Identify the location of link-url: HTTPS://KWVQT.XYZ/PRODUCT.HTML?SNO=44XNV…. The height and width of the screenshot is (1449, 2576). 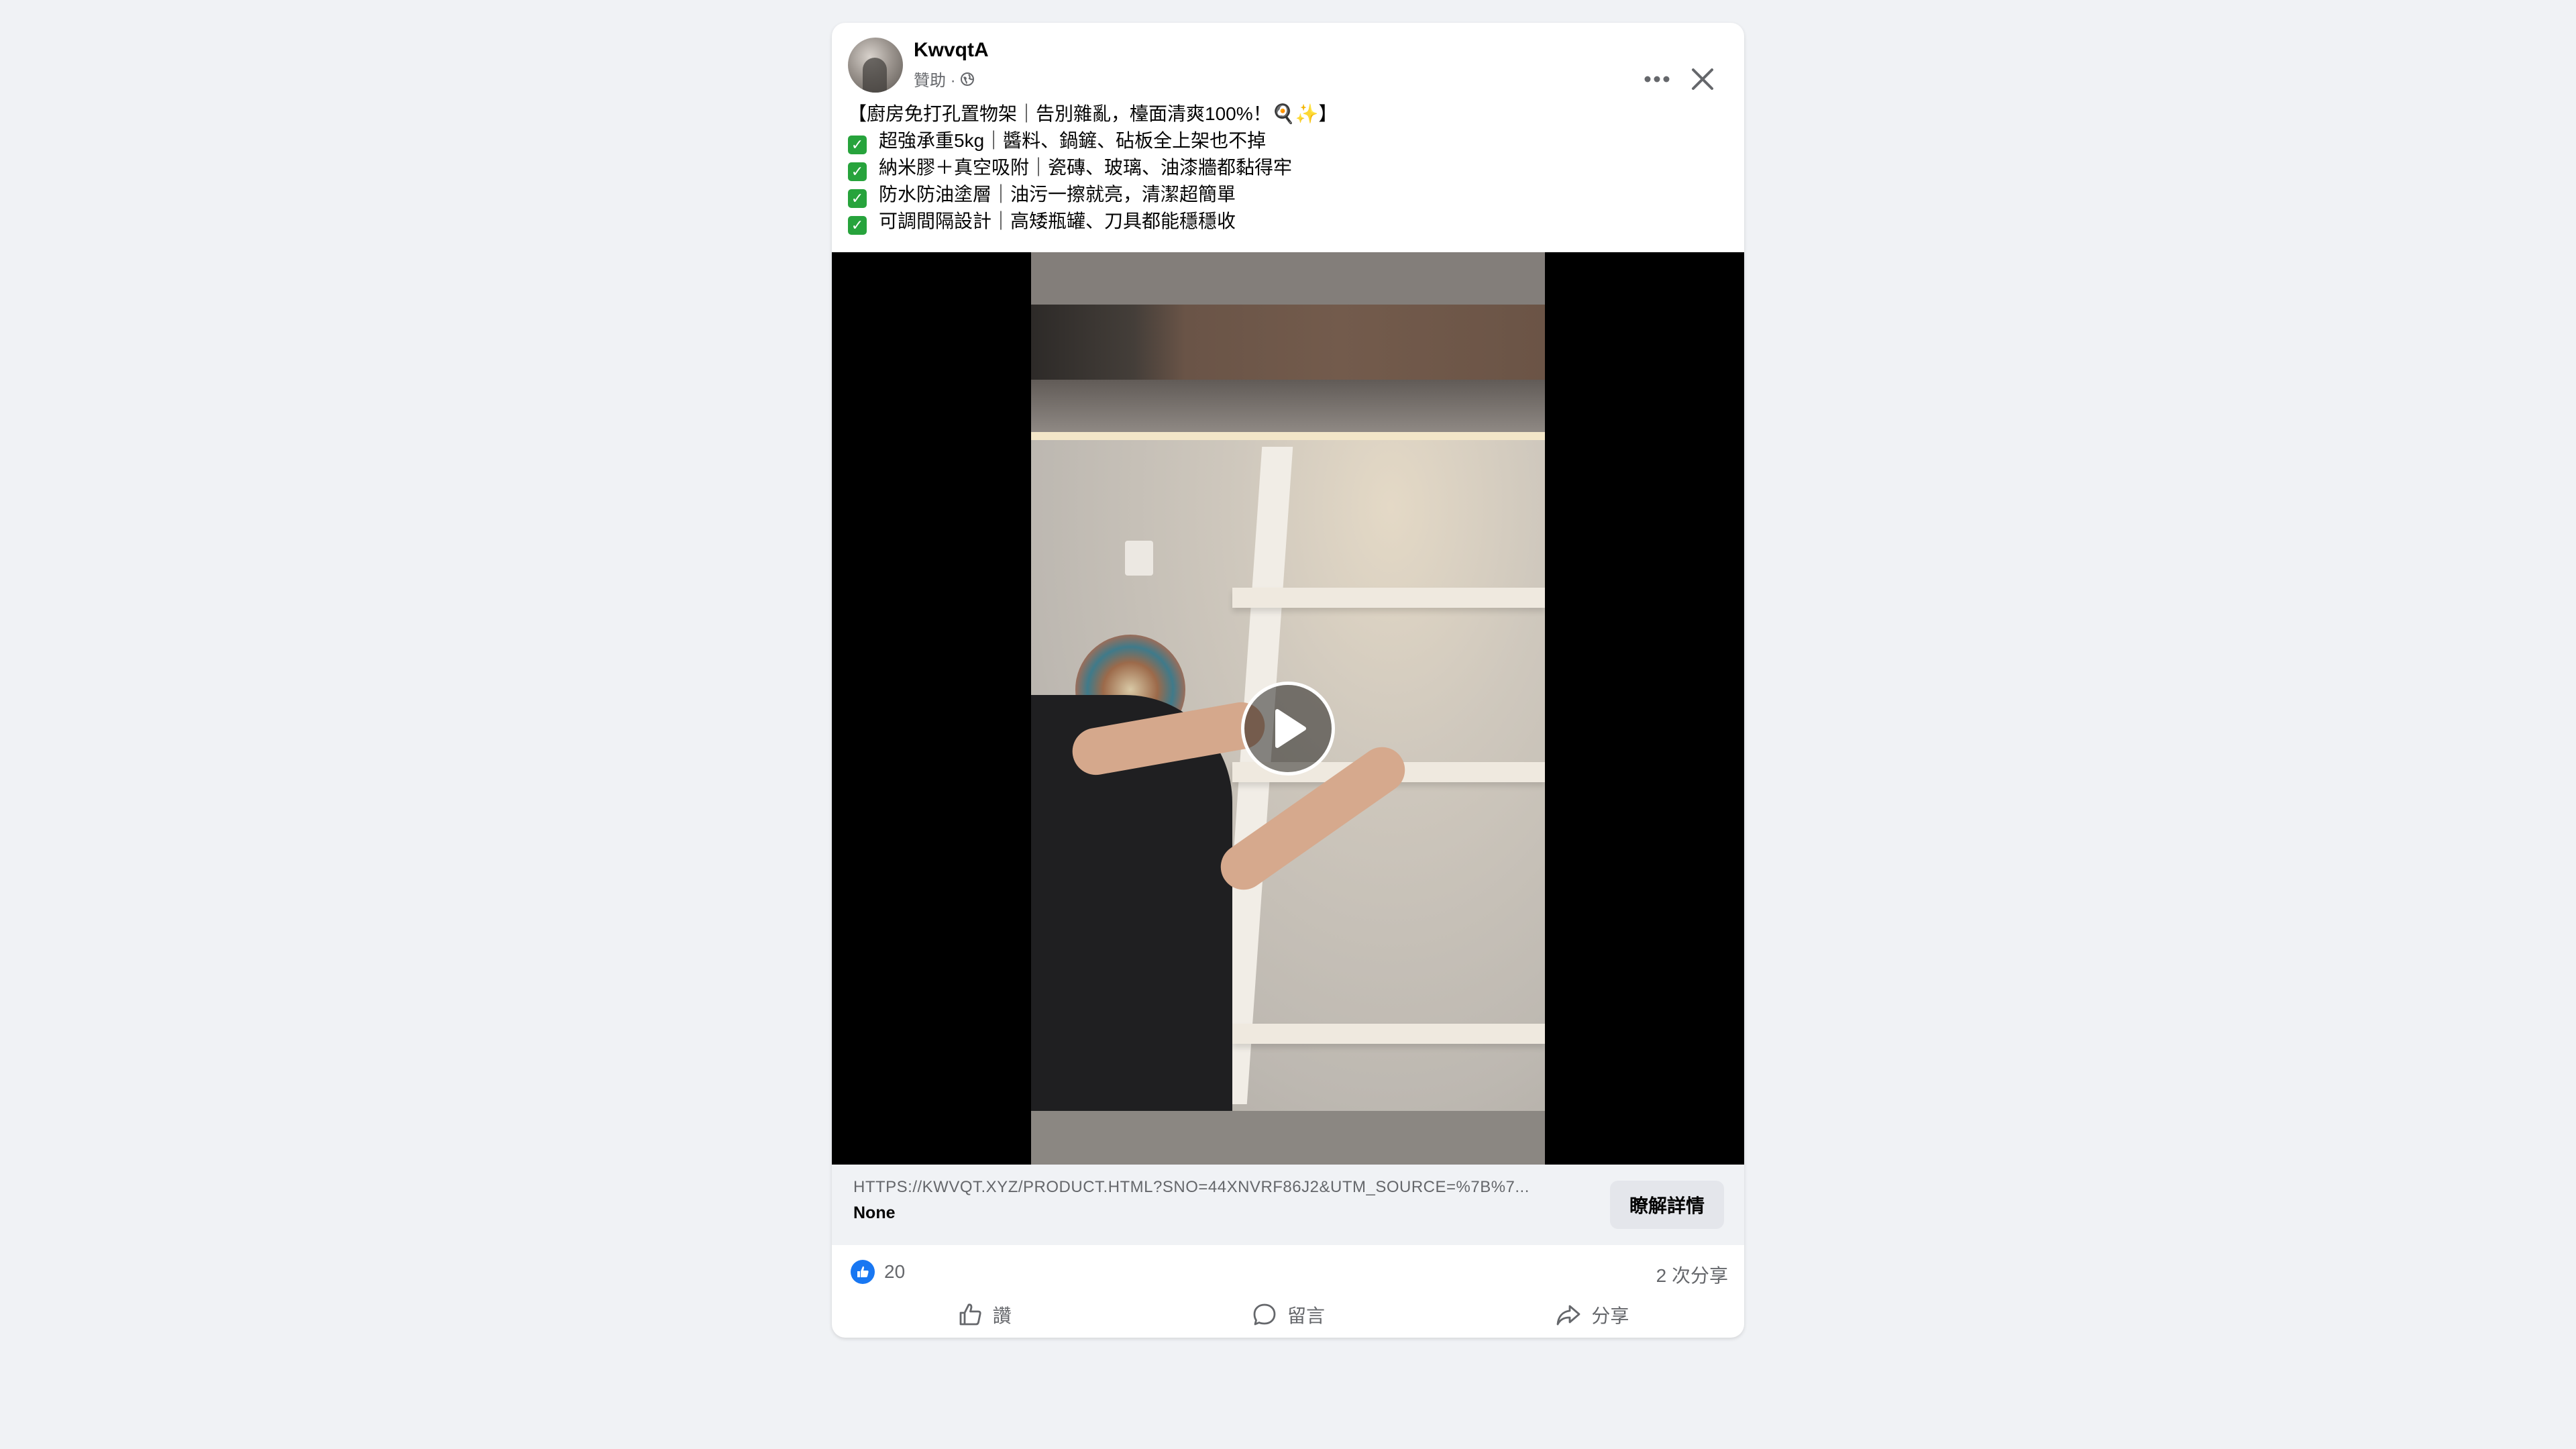
(1191, 1187).